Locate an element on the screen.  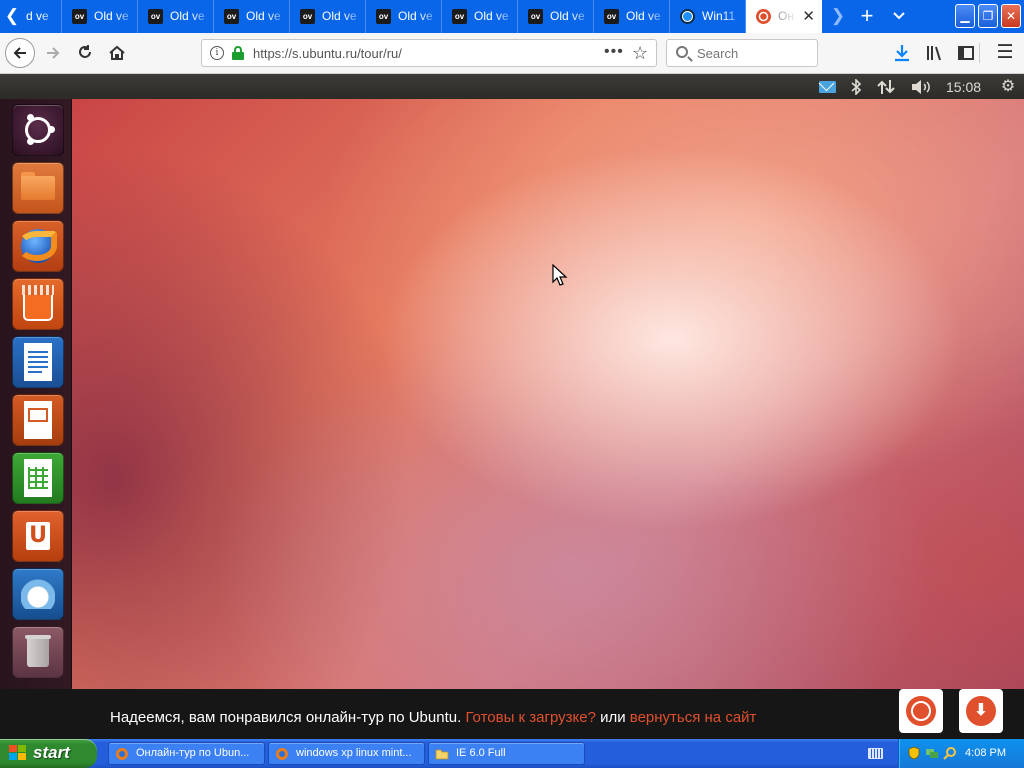
close-window-button: ✕ is located at coordinates (1011, 16).